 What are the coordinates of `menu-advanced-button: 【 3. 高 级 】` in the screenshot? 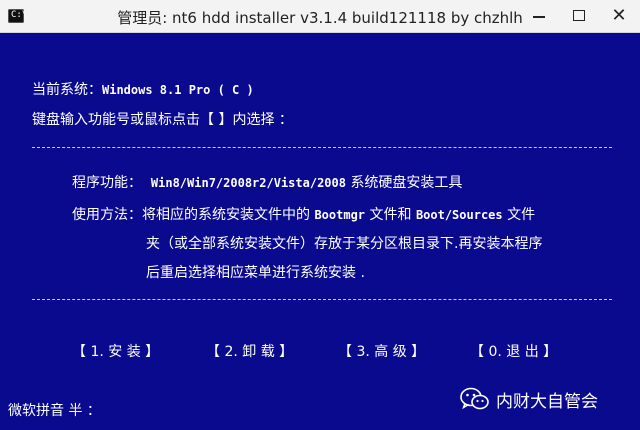 It's located at (381, 351).